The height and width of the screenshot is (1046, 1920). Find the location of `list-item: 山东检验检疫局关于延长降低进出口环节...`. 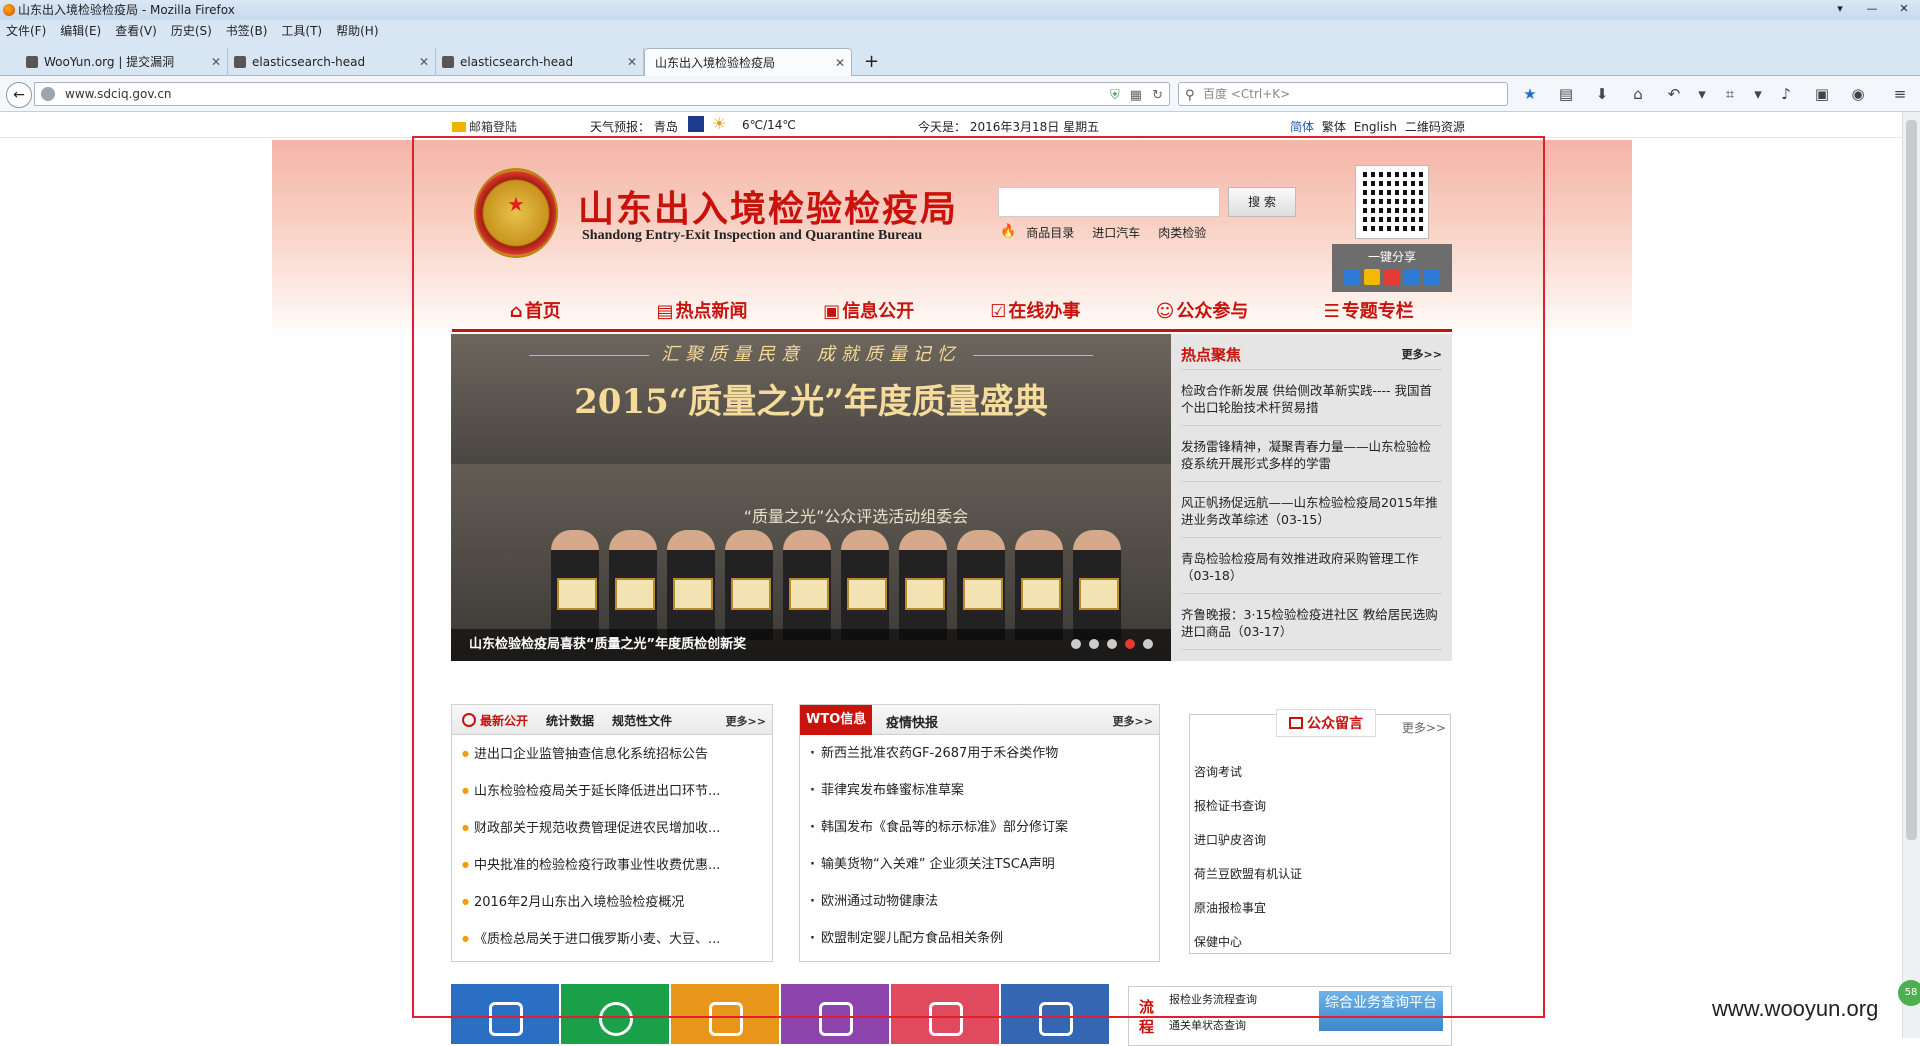

list-item: 山东检验检疫局关于延长降低进出口环节... is located at coordinates (612, 790).